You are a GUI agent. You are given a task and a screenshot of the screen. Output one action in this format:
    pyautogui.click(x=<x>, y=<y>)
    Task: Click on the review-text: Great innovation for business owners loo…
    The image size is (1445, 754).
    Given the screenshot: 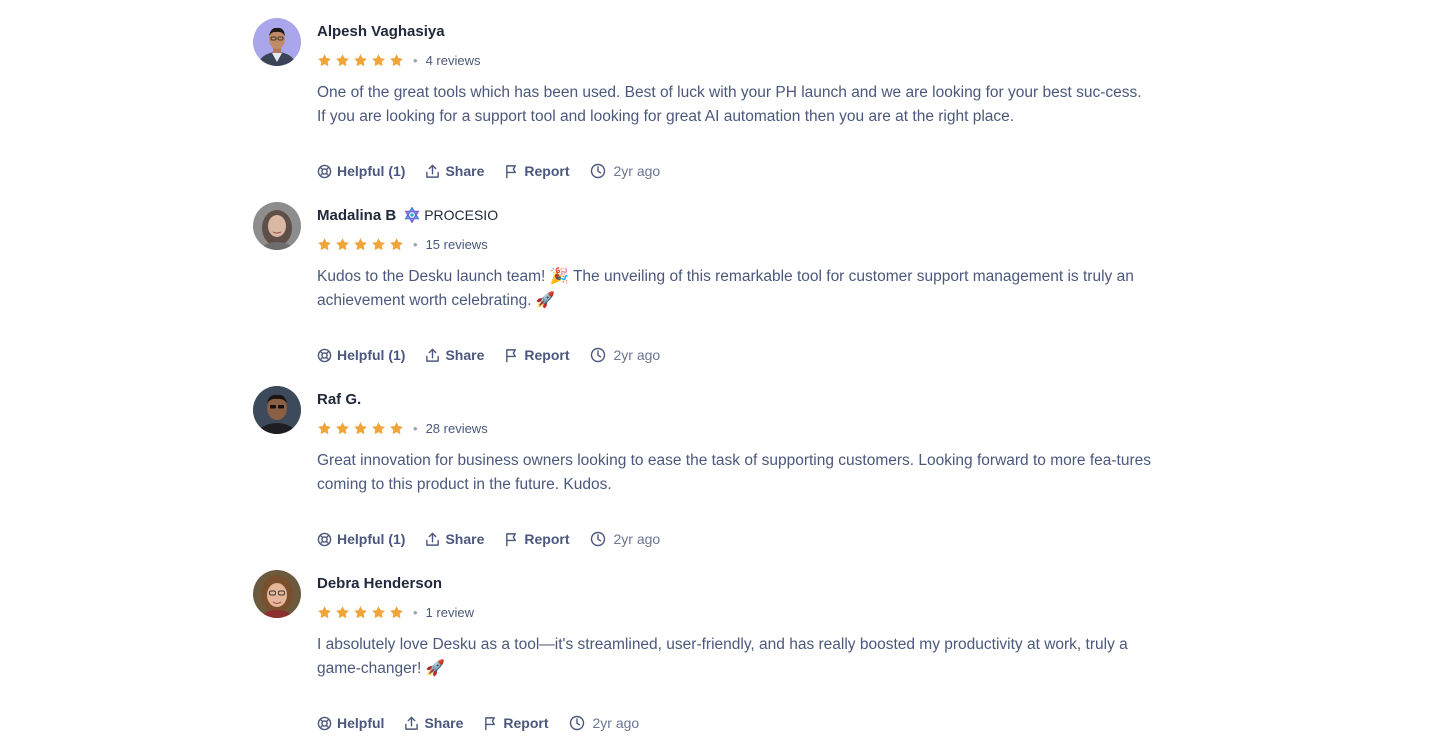 What is the action you would take?
    pyautogui.click(x=734, y=472)
    